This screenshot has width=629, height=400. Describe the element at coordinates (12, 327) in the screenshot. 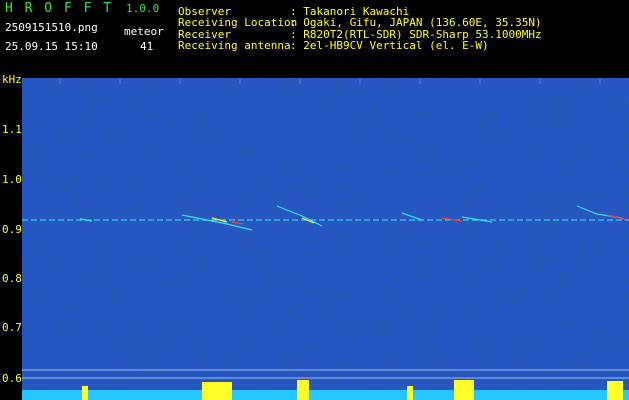

I see `y-tick-label: 0.7` at that location.